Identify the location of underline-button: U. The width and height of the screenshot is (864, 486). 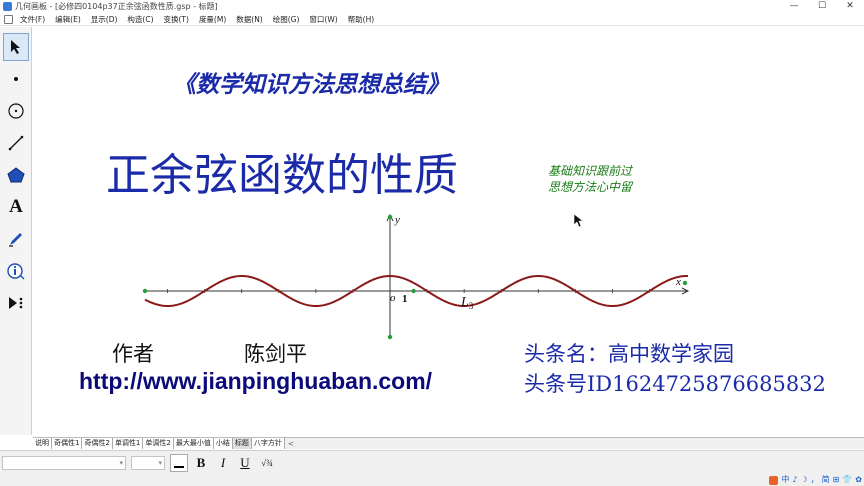
(245, 463).